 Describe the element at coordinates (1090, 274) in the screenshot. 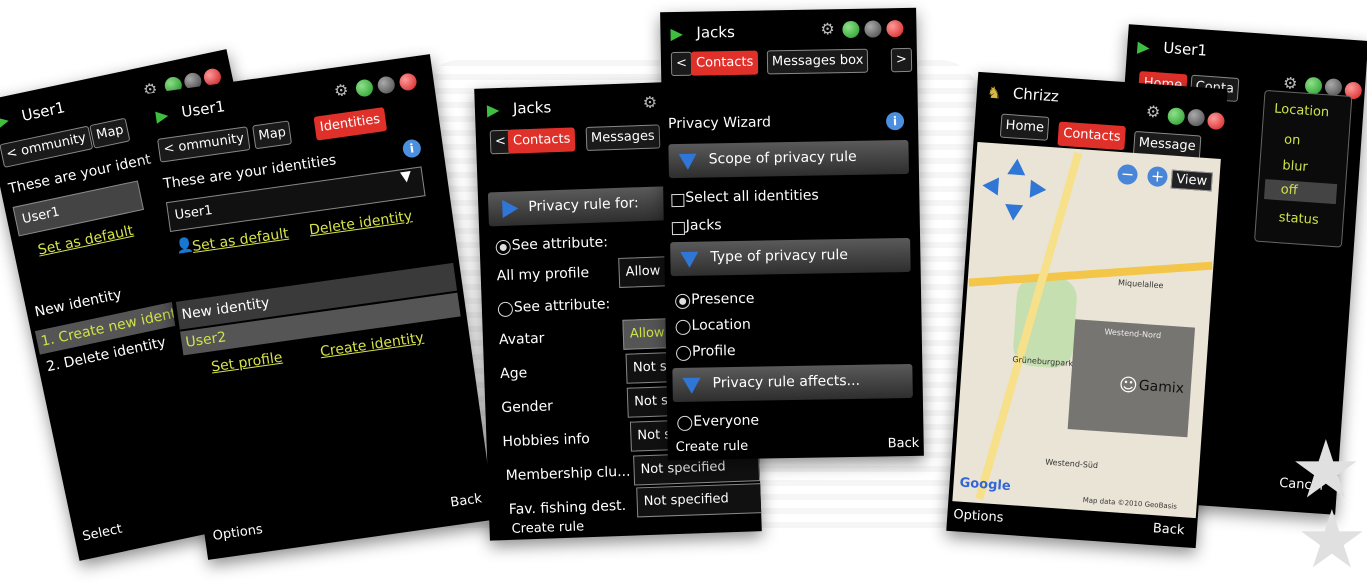

I see `map-road` at that location.